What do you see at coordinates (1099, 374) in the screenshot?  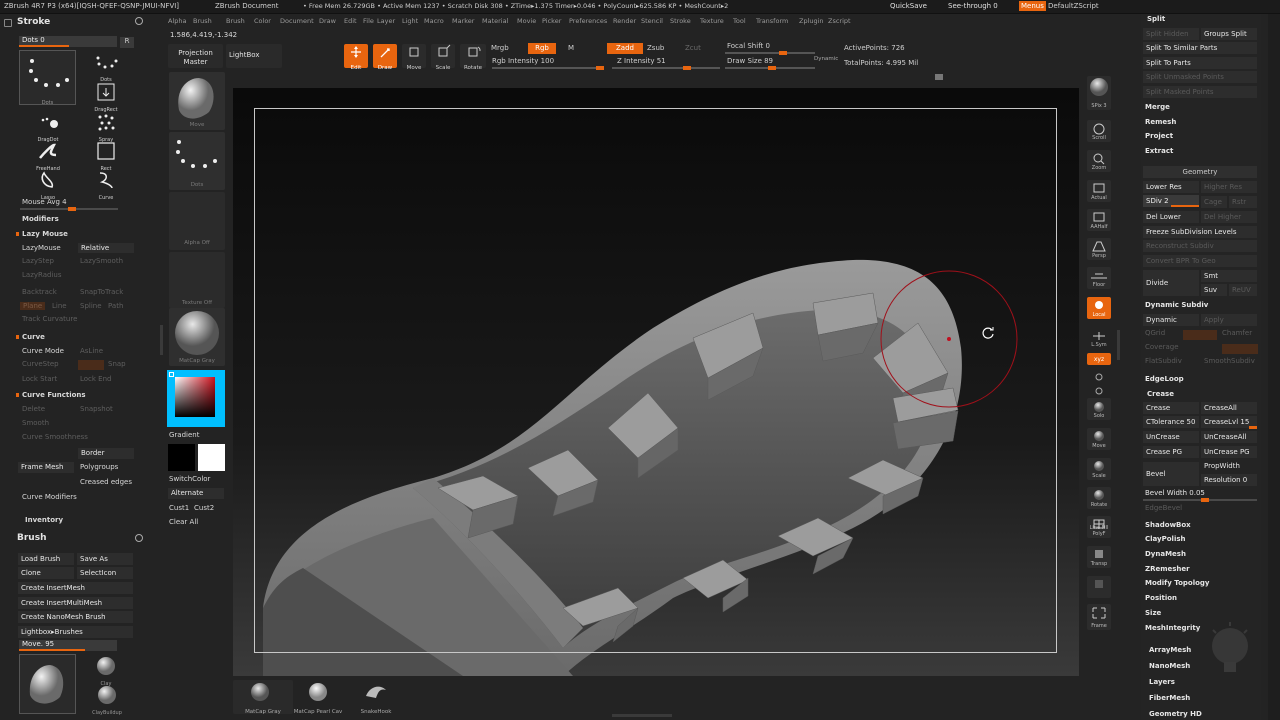 I see `axis-y-button` at bounding box center [1099, 374].